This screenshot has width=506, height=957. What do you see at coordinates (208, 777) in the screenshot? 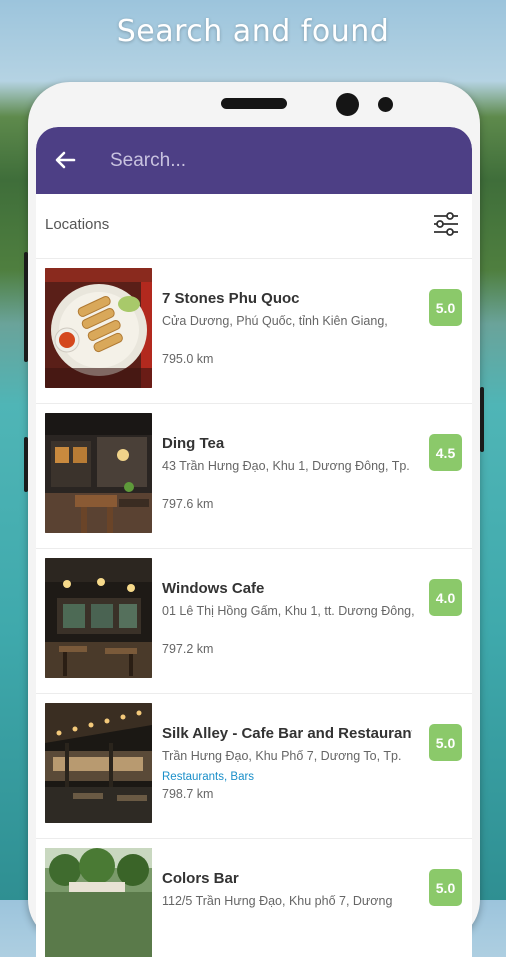
I see `location-tags-link: Restaurants, Bars` at bounding box center [208, 777].